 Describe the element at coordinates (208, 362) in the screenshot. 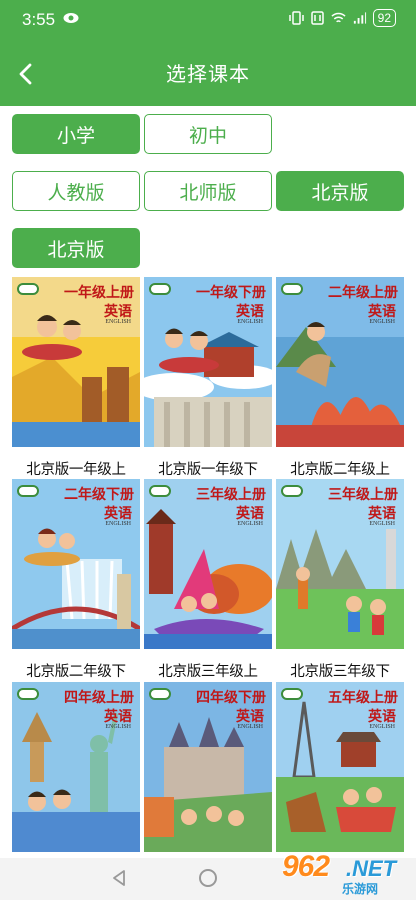

I see `book-cover: 一年级下册 英语 ENGLISH` at that location.